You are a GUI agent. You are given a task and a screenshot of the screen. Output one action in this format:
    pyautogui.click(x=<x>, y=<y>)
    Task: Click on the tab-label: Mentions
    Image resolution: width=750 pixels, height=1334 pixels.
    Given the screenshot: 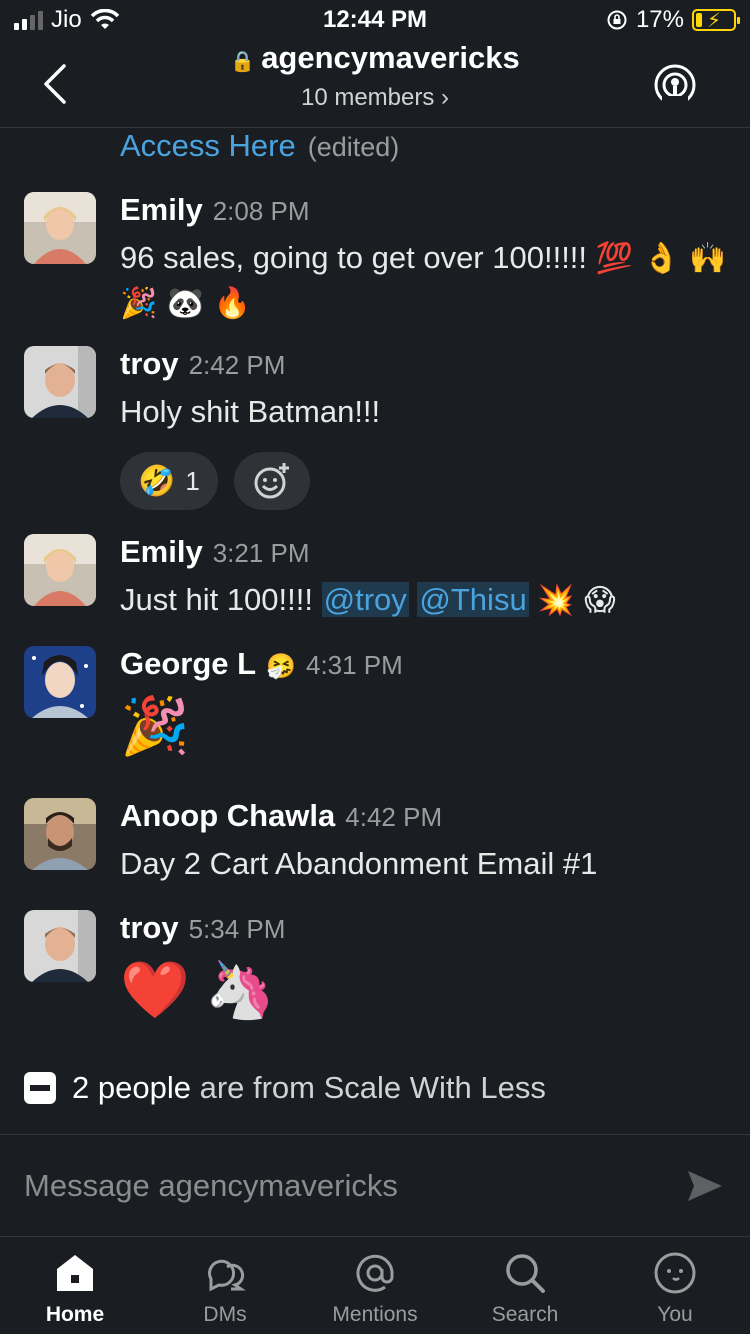 What is the action you would take?
    pyautogui.click(x=375, y=1314)
    